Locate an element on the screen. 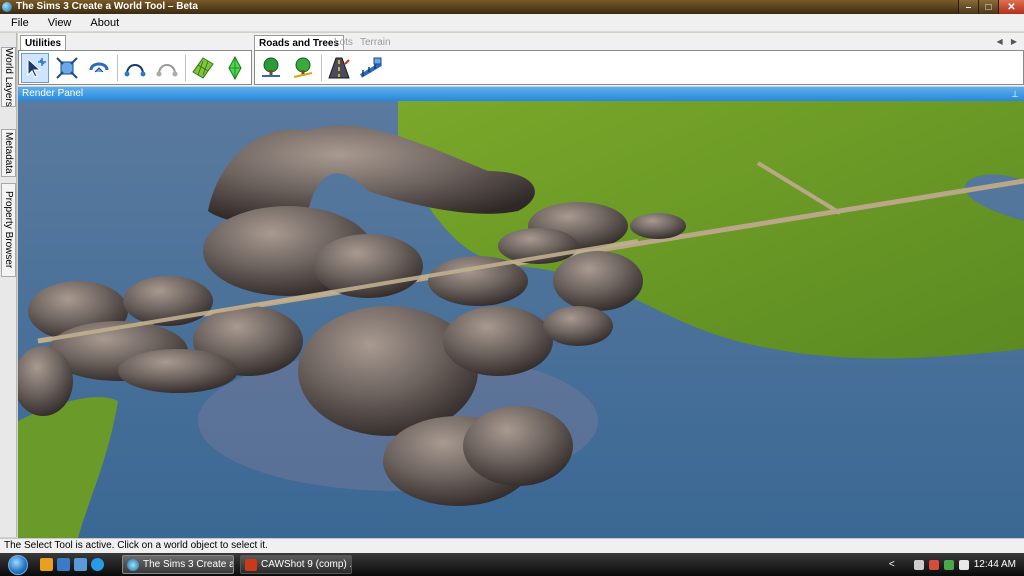  system-tray: < 12:44 AM is located at coordinates (956, 564).